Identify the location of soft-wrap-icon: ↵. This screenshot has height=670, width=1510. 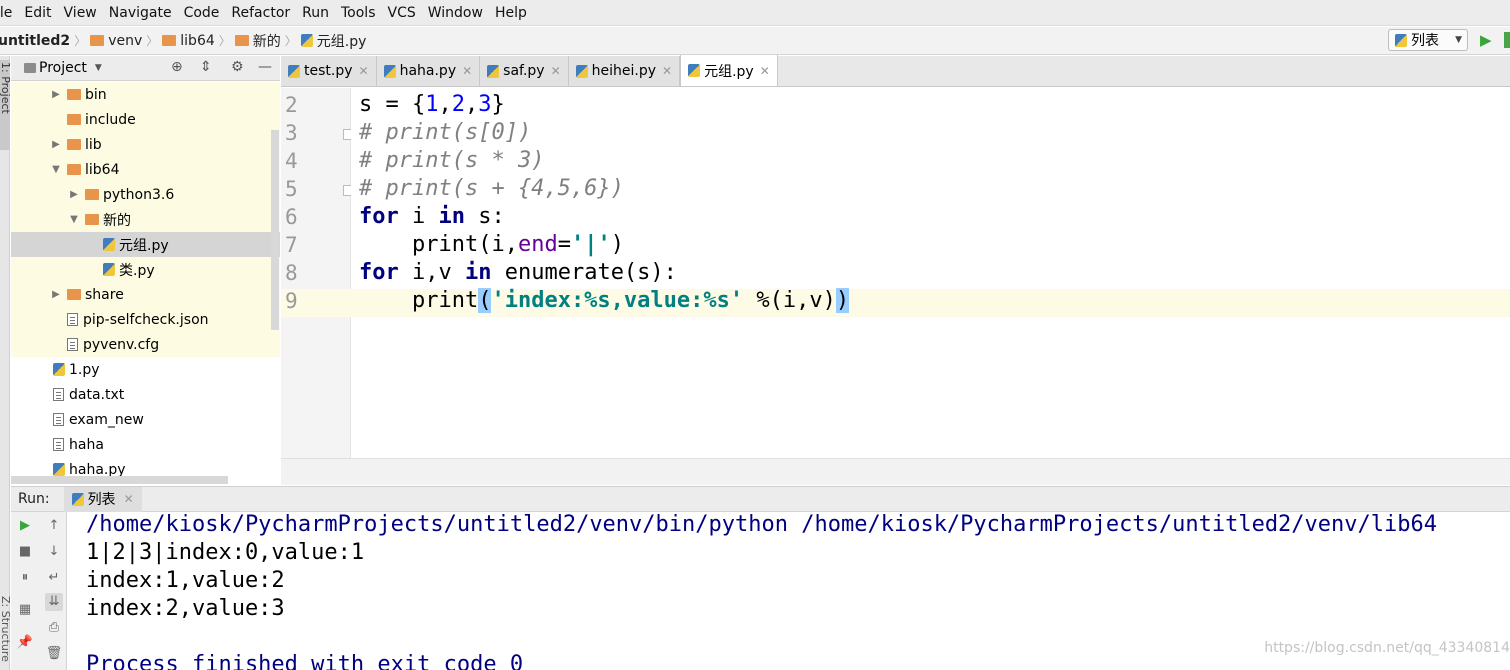
(54, 578).